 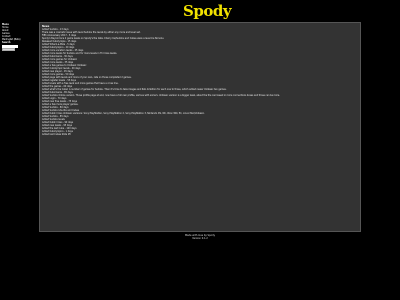 I want to click on search-button, so click(x=8, y=49).